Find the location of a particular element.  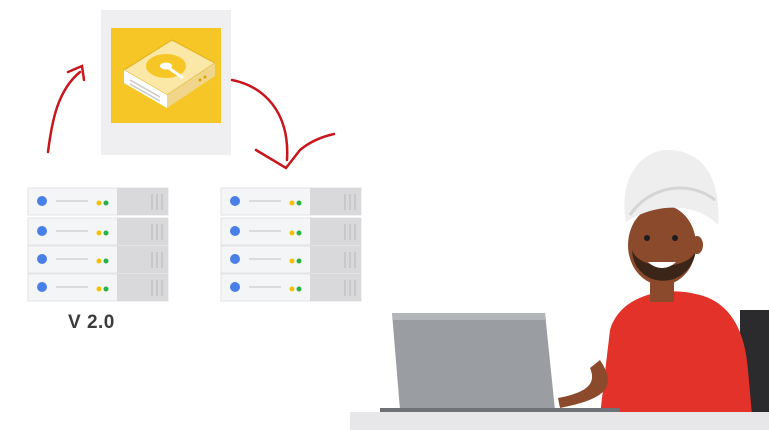

table-surface is located at coordinates (559, 421).